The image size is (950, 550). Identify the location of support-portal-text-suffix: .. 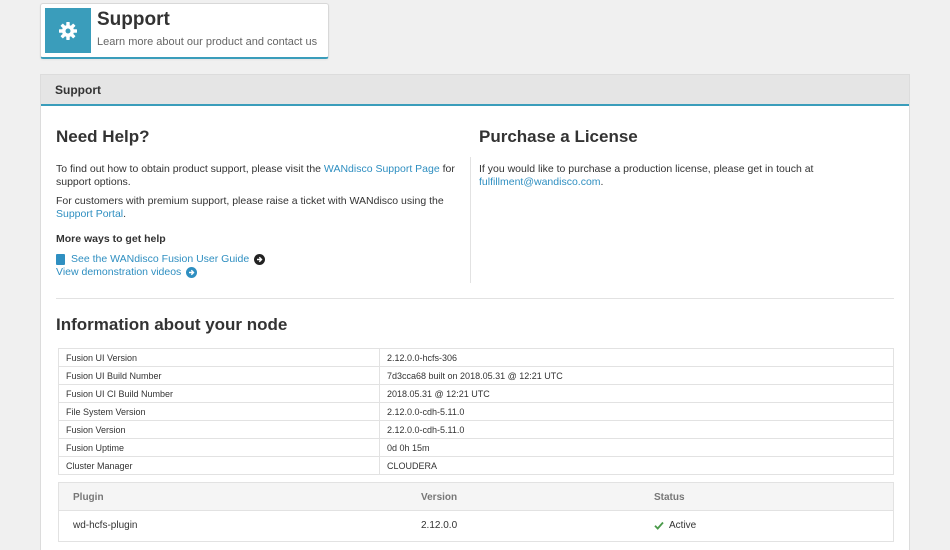
(125, 214).